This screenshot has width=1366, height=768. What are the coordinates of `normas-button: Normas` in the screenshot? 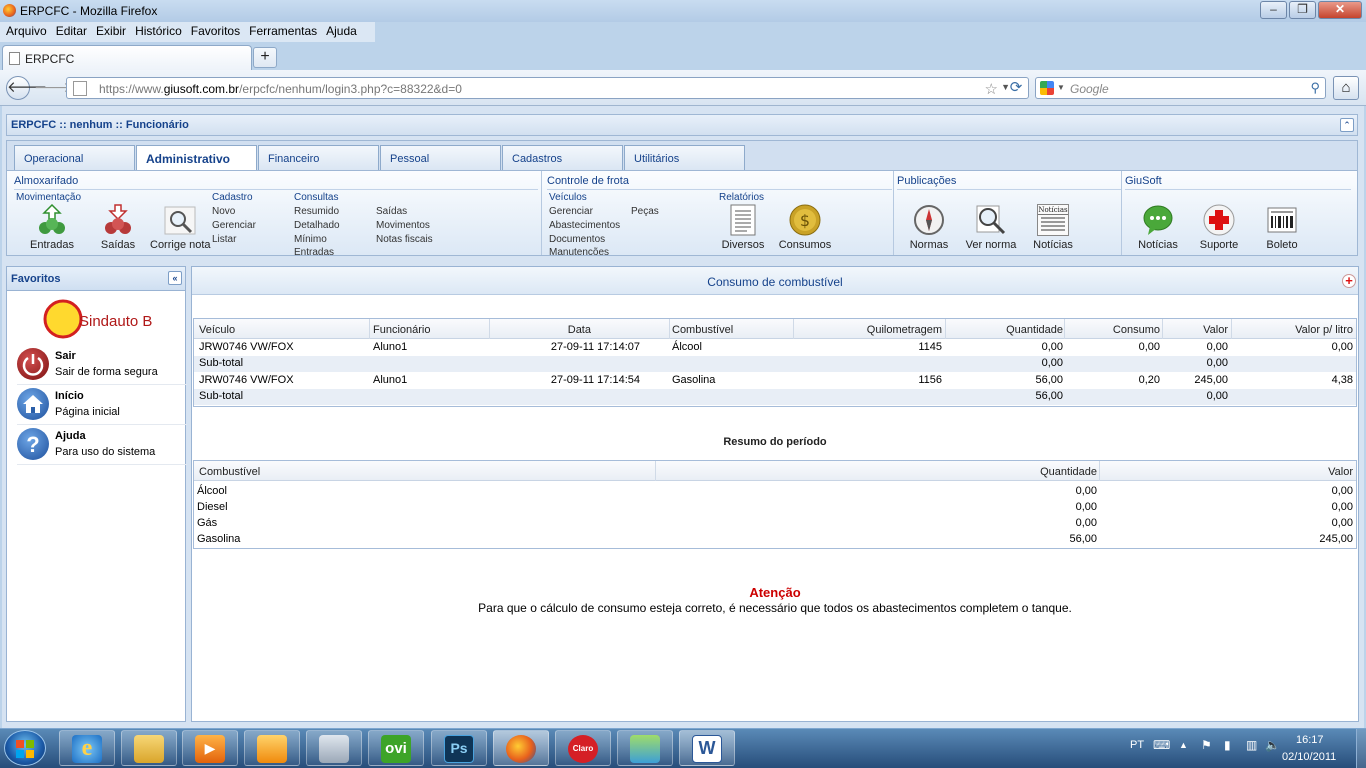 It's located at (929, 227).